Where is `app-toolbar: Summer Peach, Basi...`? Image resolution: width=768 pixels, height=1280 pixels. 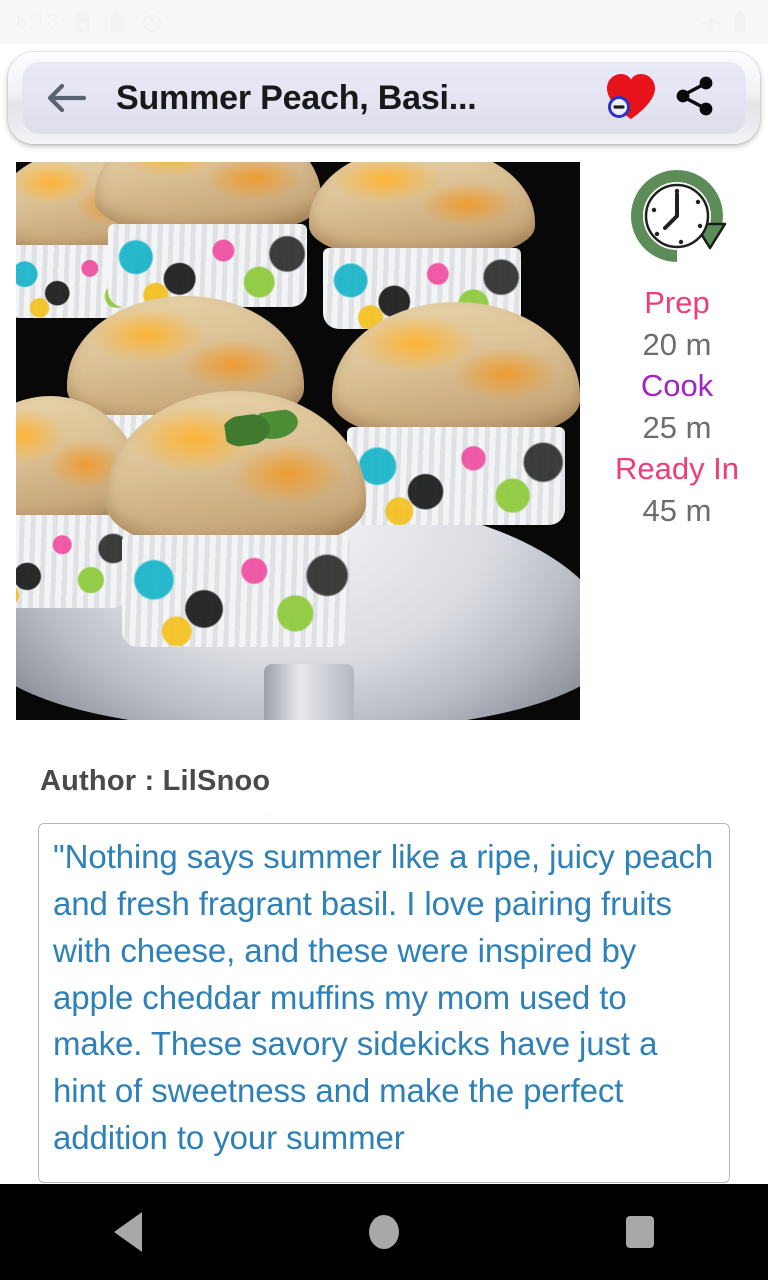 app-toolbar: Summer Peach, Basi... is located at coordinates (384, 98).